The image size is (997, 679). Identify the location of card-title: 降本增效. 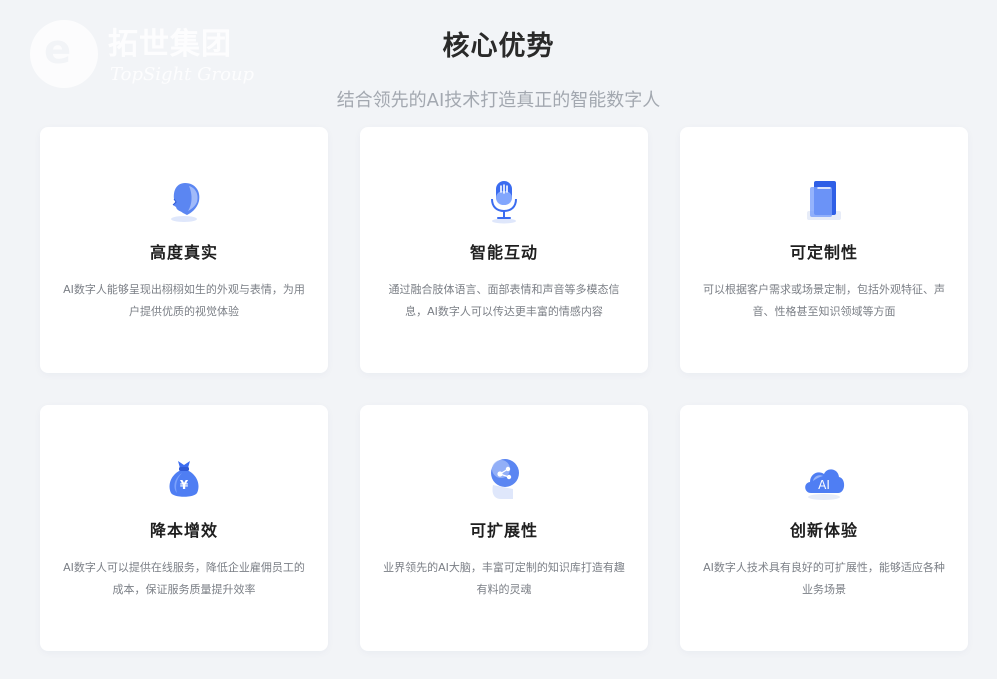
(183, 530).